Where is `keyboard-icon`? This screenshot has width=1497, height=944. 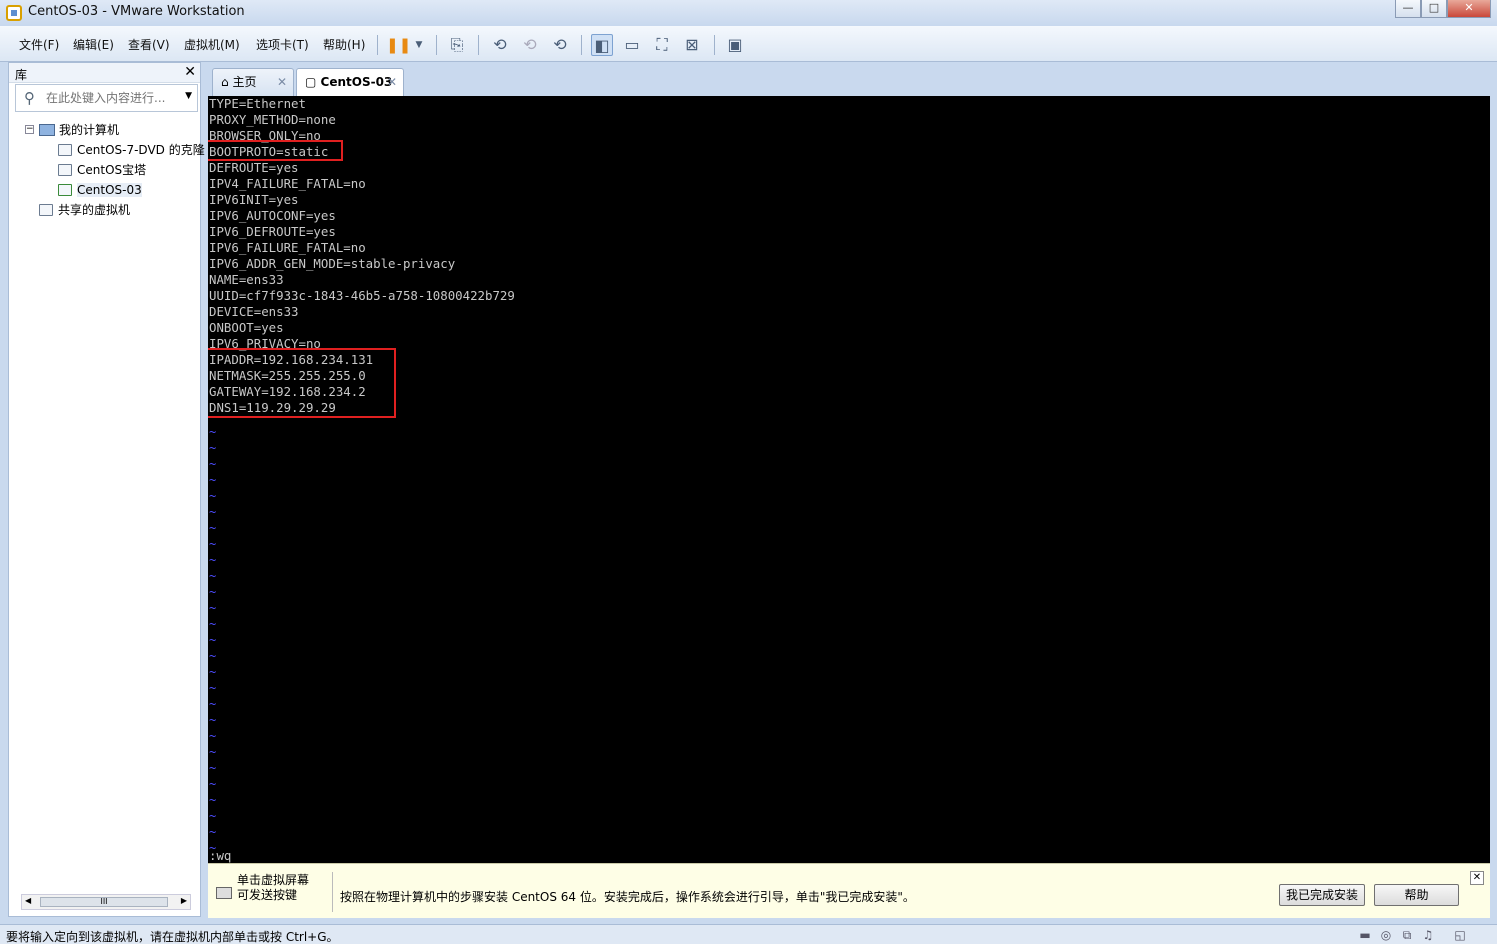
keyboard-icon is located at coordinates (224, 893).